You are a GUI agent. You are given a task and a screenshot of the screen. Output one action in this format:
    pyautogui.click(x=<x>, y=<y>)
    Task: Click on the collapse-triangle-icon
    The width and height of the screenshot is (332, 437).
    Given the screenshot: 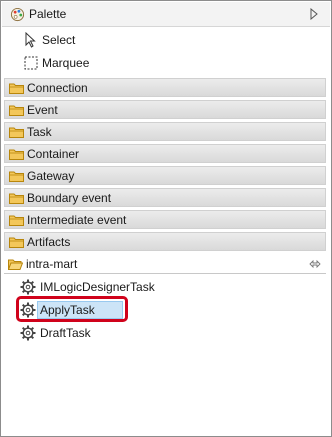 What is the action you would take?
    pyautogui.click(x=314, y=14)
    